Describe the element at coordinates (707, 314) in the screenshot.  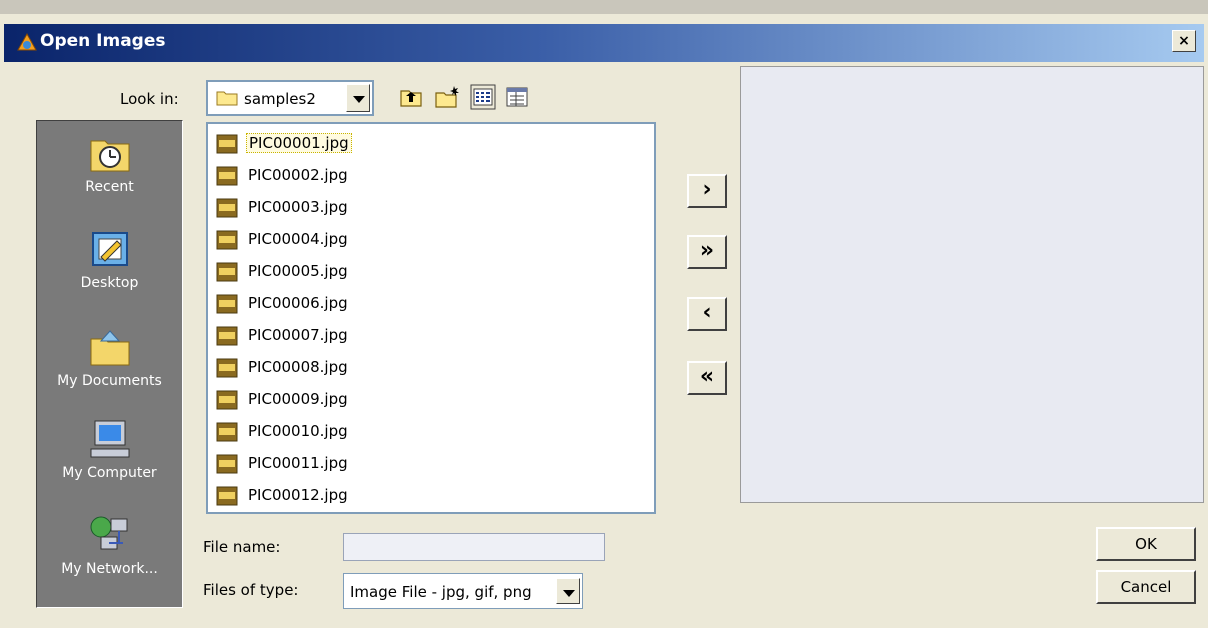
I see `remove-button: ‹` at that location.